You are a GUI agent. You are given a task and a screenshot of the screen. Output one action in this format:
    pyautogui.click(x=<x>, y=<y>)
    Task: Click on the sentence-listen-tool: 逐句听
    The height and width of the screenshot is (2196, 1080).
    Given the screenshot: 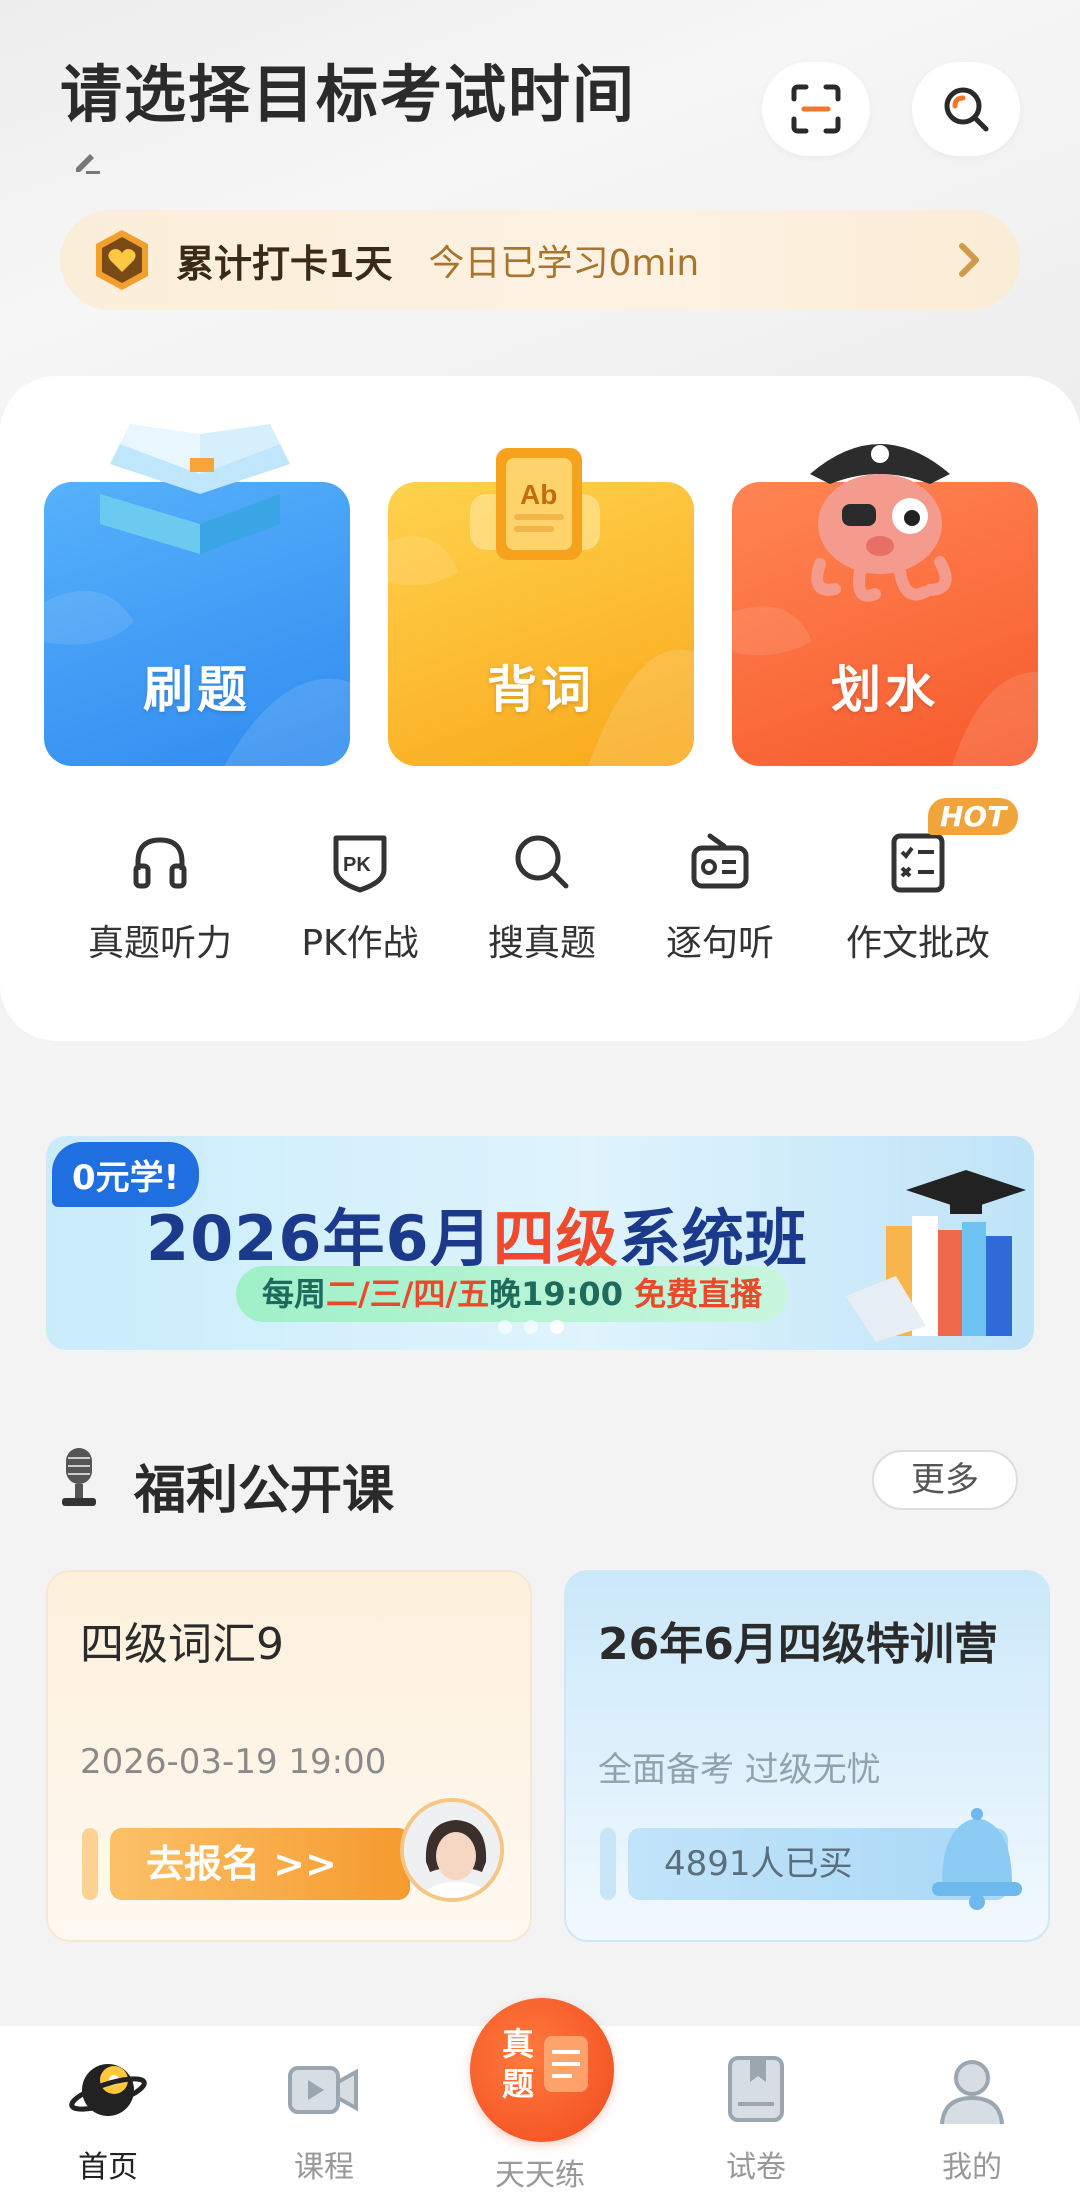 What is the action you would take?
    pyautogui.click(x=720, y=898)
    